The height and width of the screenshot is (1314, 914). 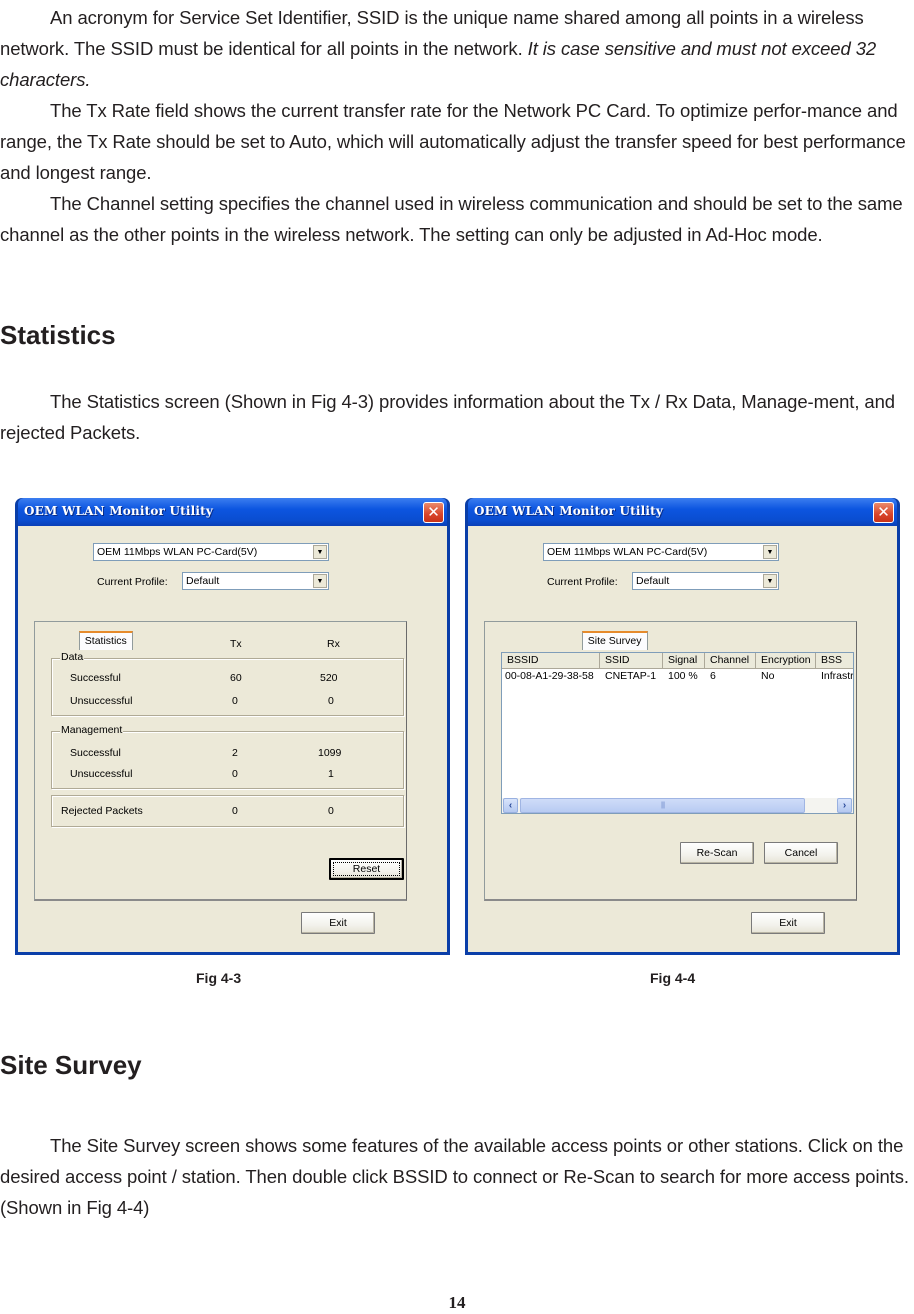 I want to click on page-number: 14, so click(x=457, y=1302).